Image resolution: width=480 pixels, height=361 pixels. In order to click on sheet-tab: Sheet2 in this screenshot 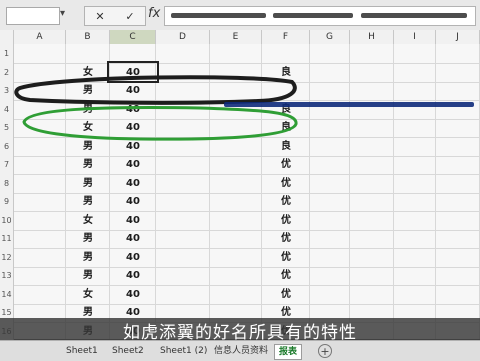, I will do `click(128, 351)`.